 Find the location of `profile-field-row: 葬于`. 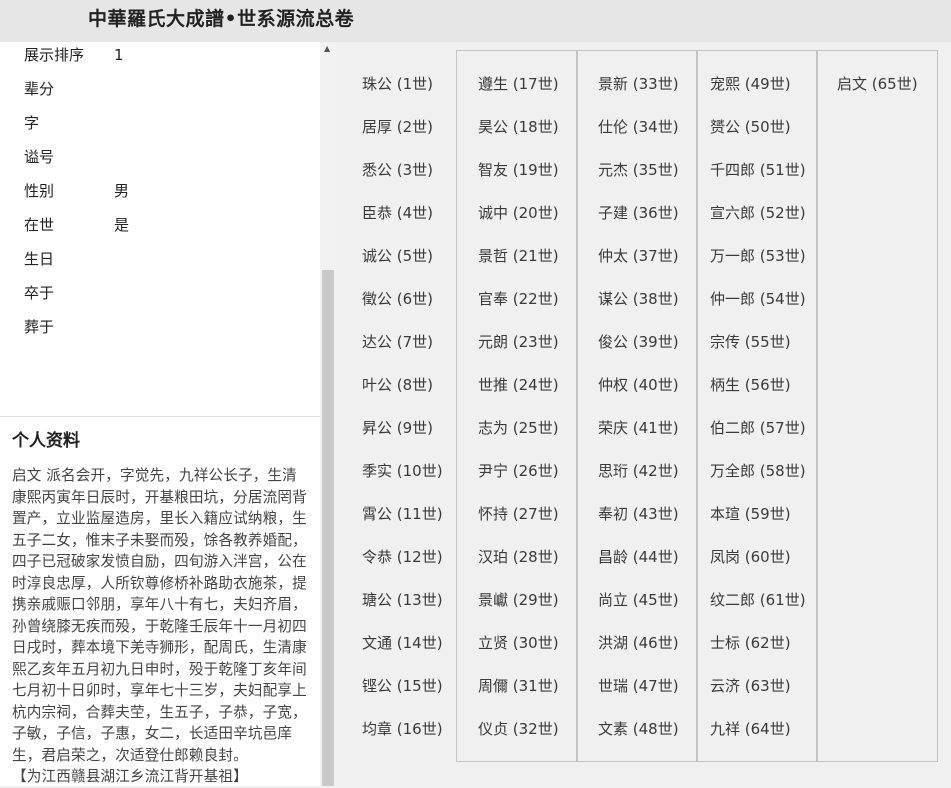

profile-field-row: 葬于 is located at coordinates (69, 327).